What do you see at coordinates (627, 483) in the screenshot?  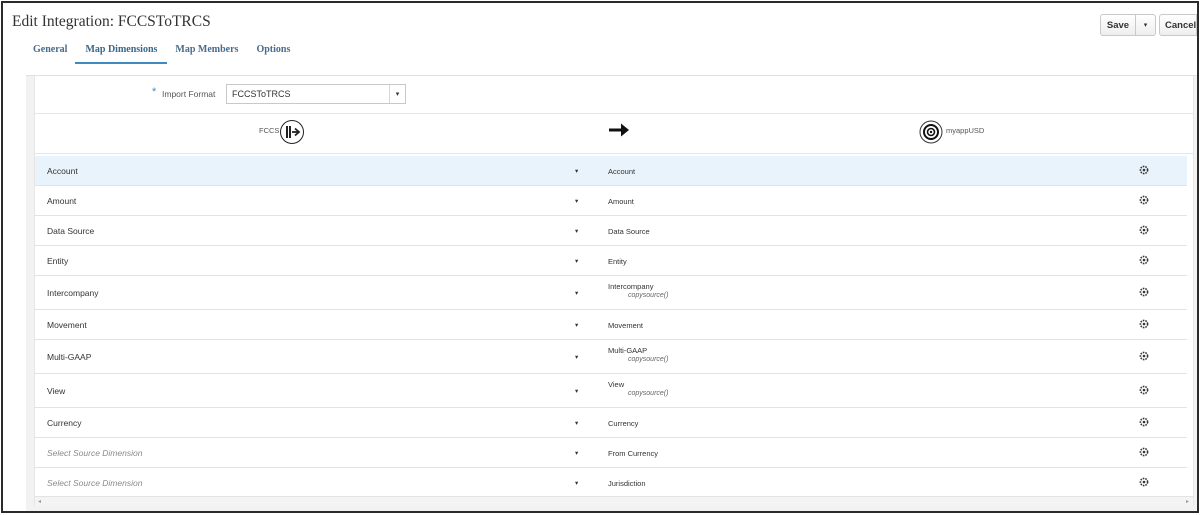 I see `target-dimension: Jurisdiction` at bounding box center [627, 483].